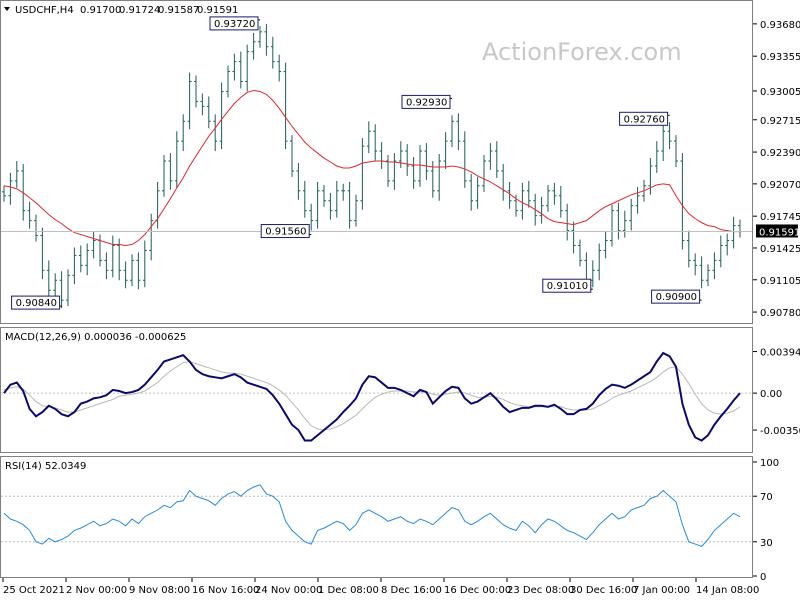  I want to click on annotation-label: 0.90840, so click(36, 303).